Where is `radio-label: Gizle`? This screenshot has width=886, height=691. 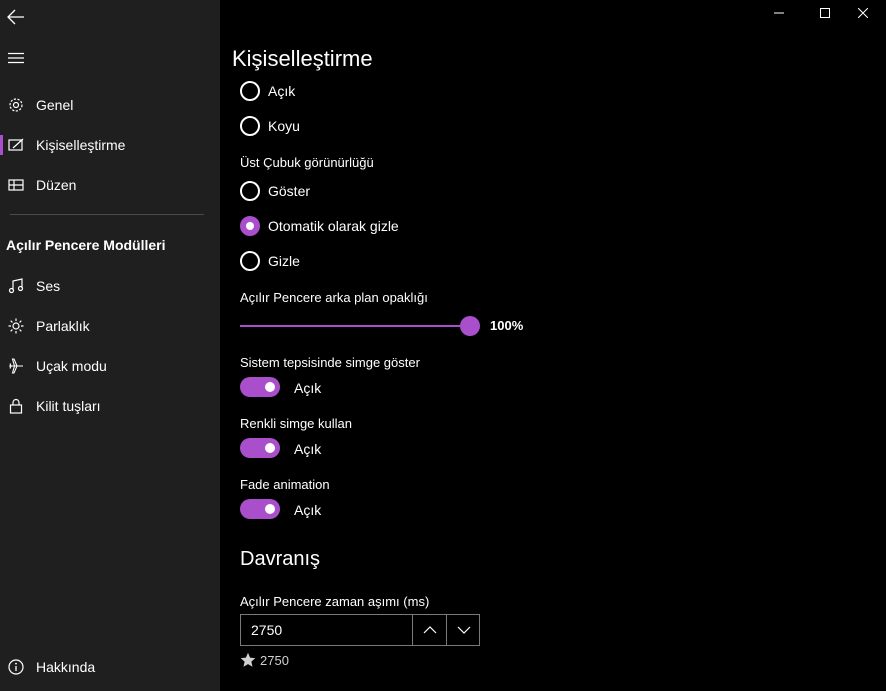 radio-label: Gizle is located at coordinates (284, 261).